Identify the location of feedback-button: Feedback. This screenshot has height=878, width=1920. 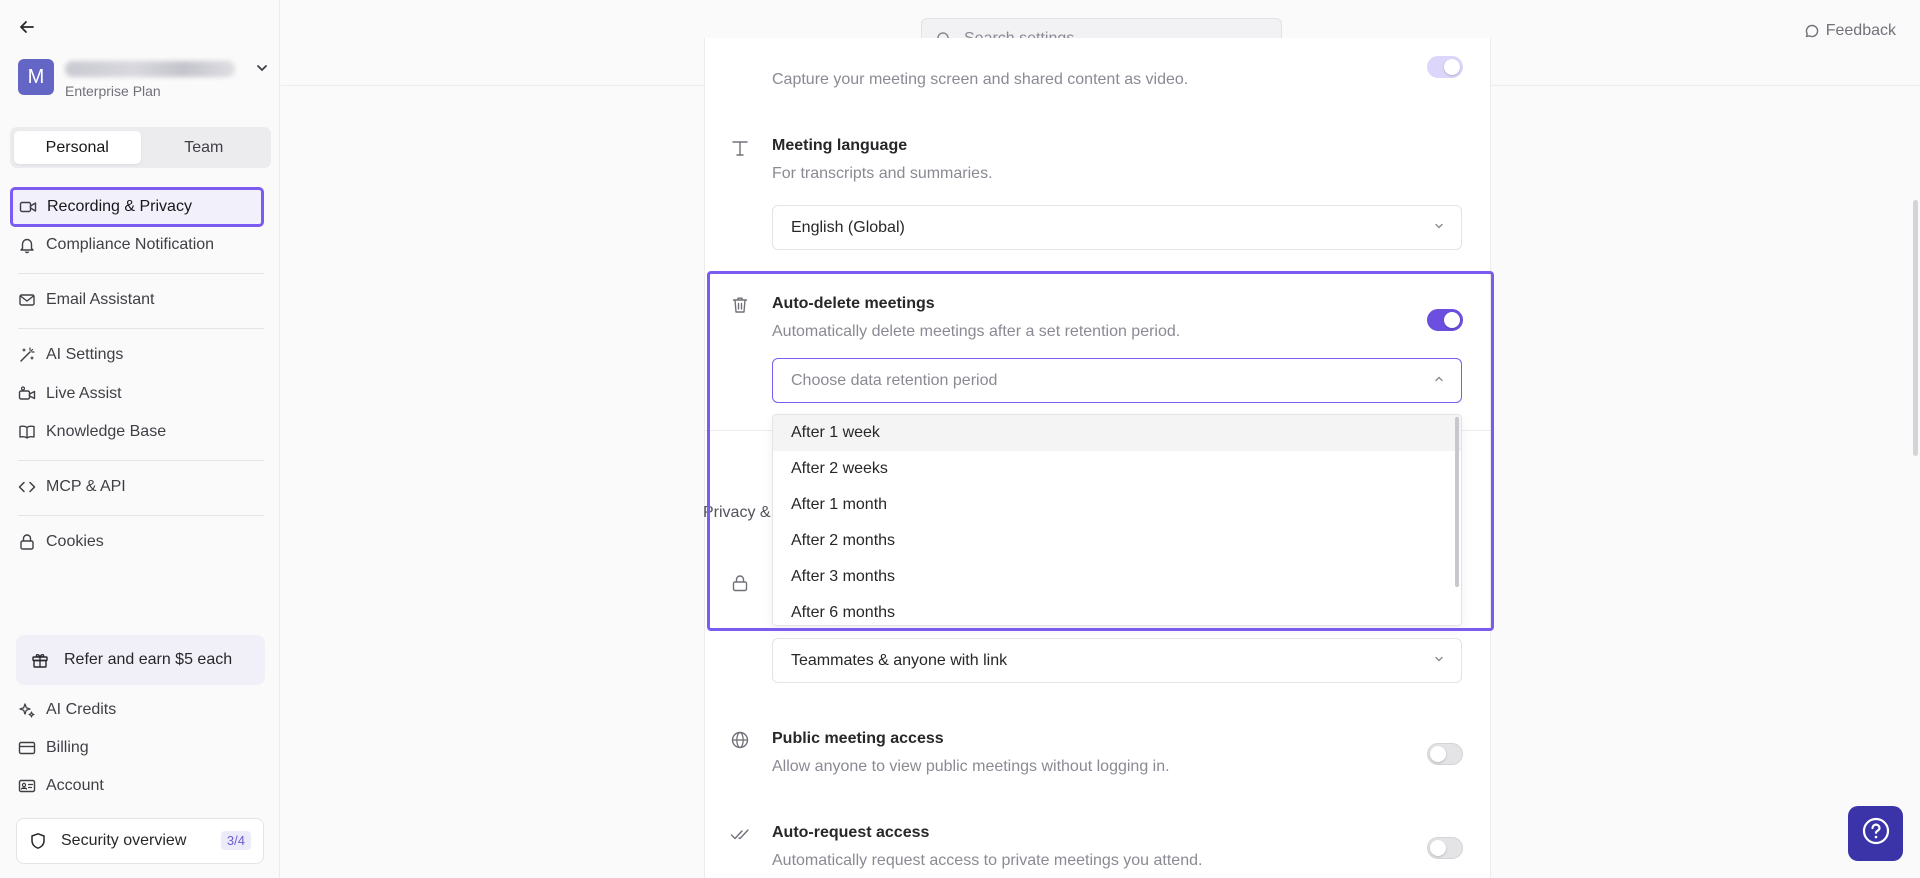
(1850, 31).